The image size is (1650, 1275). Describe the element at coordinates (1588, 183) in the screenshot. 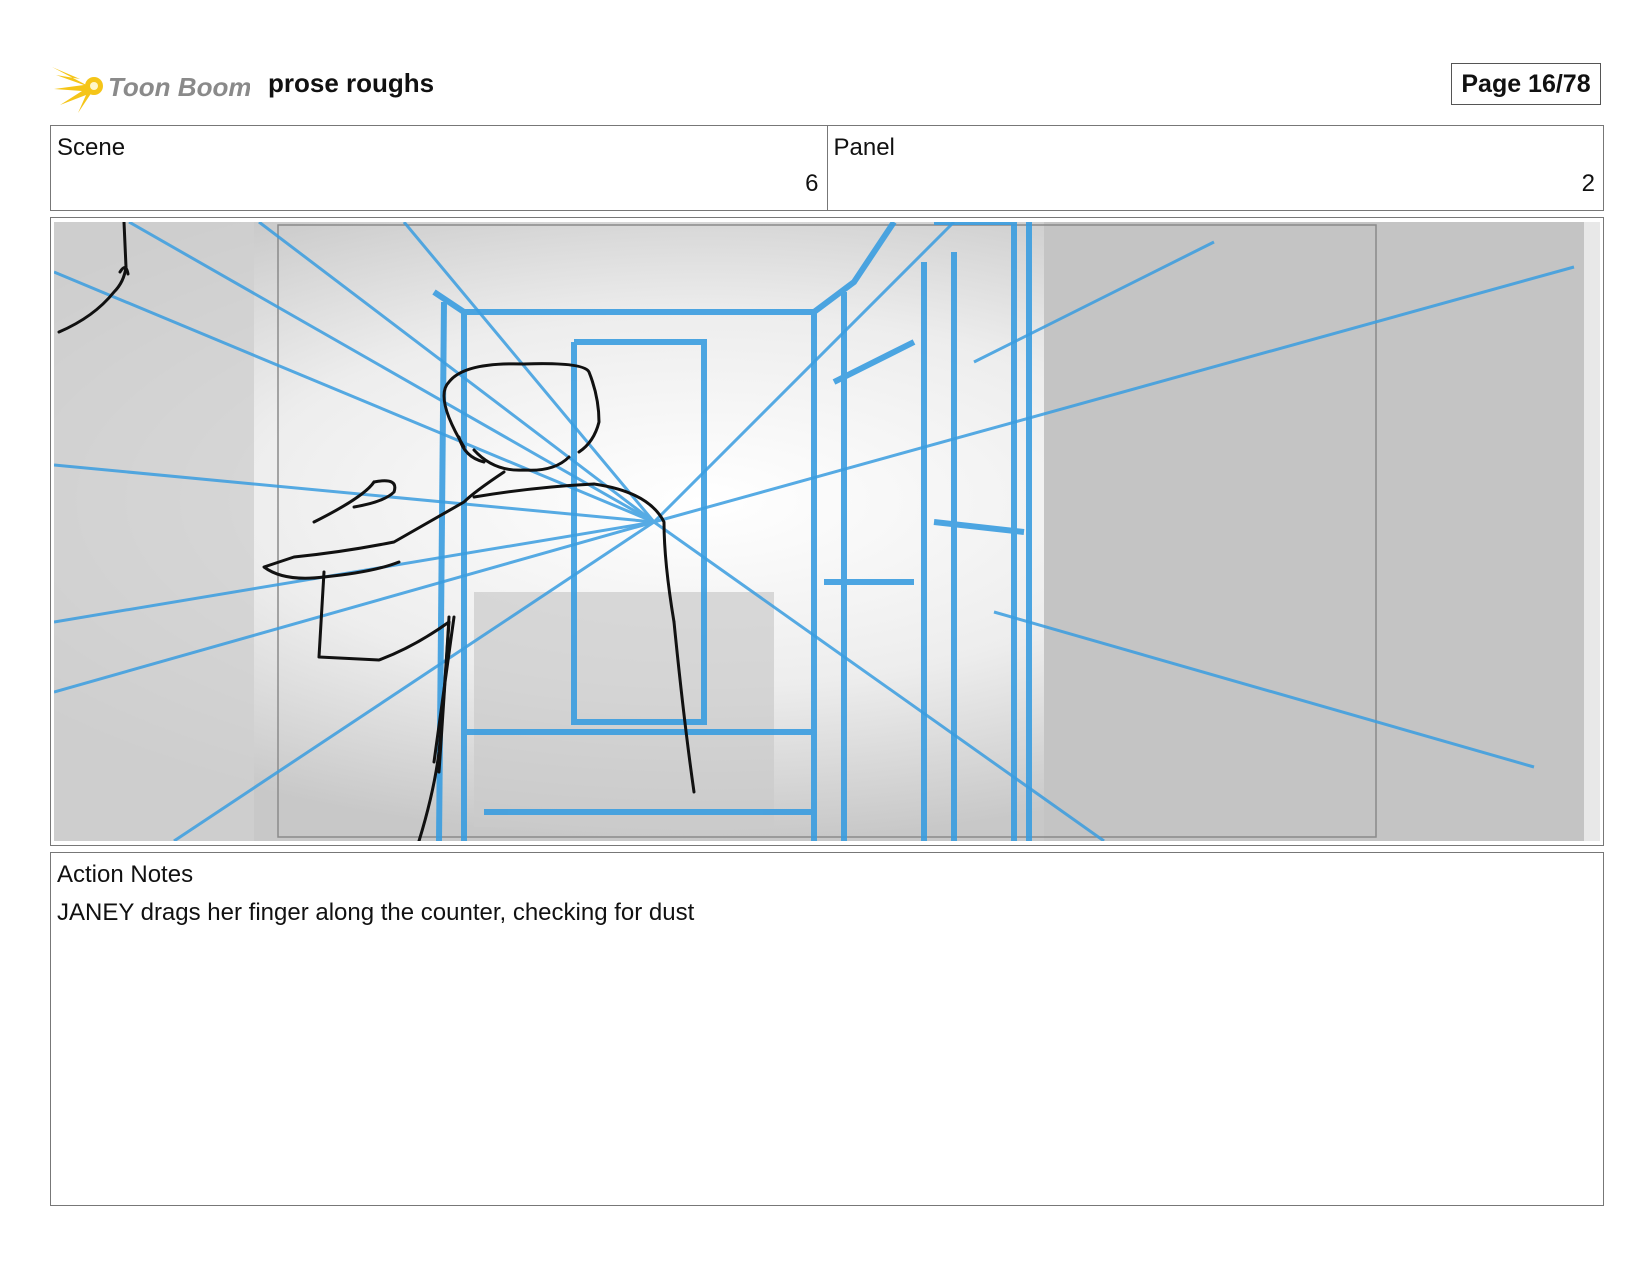

I see `panel-value: 2` at that location.